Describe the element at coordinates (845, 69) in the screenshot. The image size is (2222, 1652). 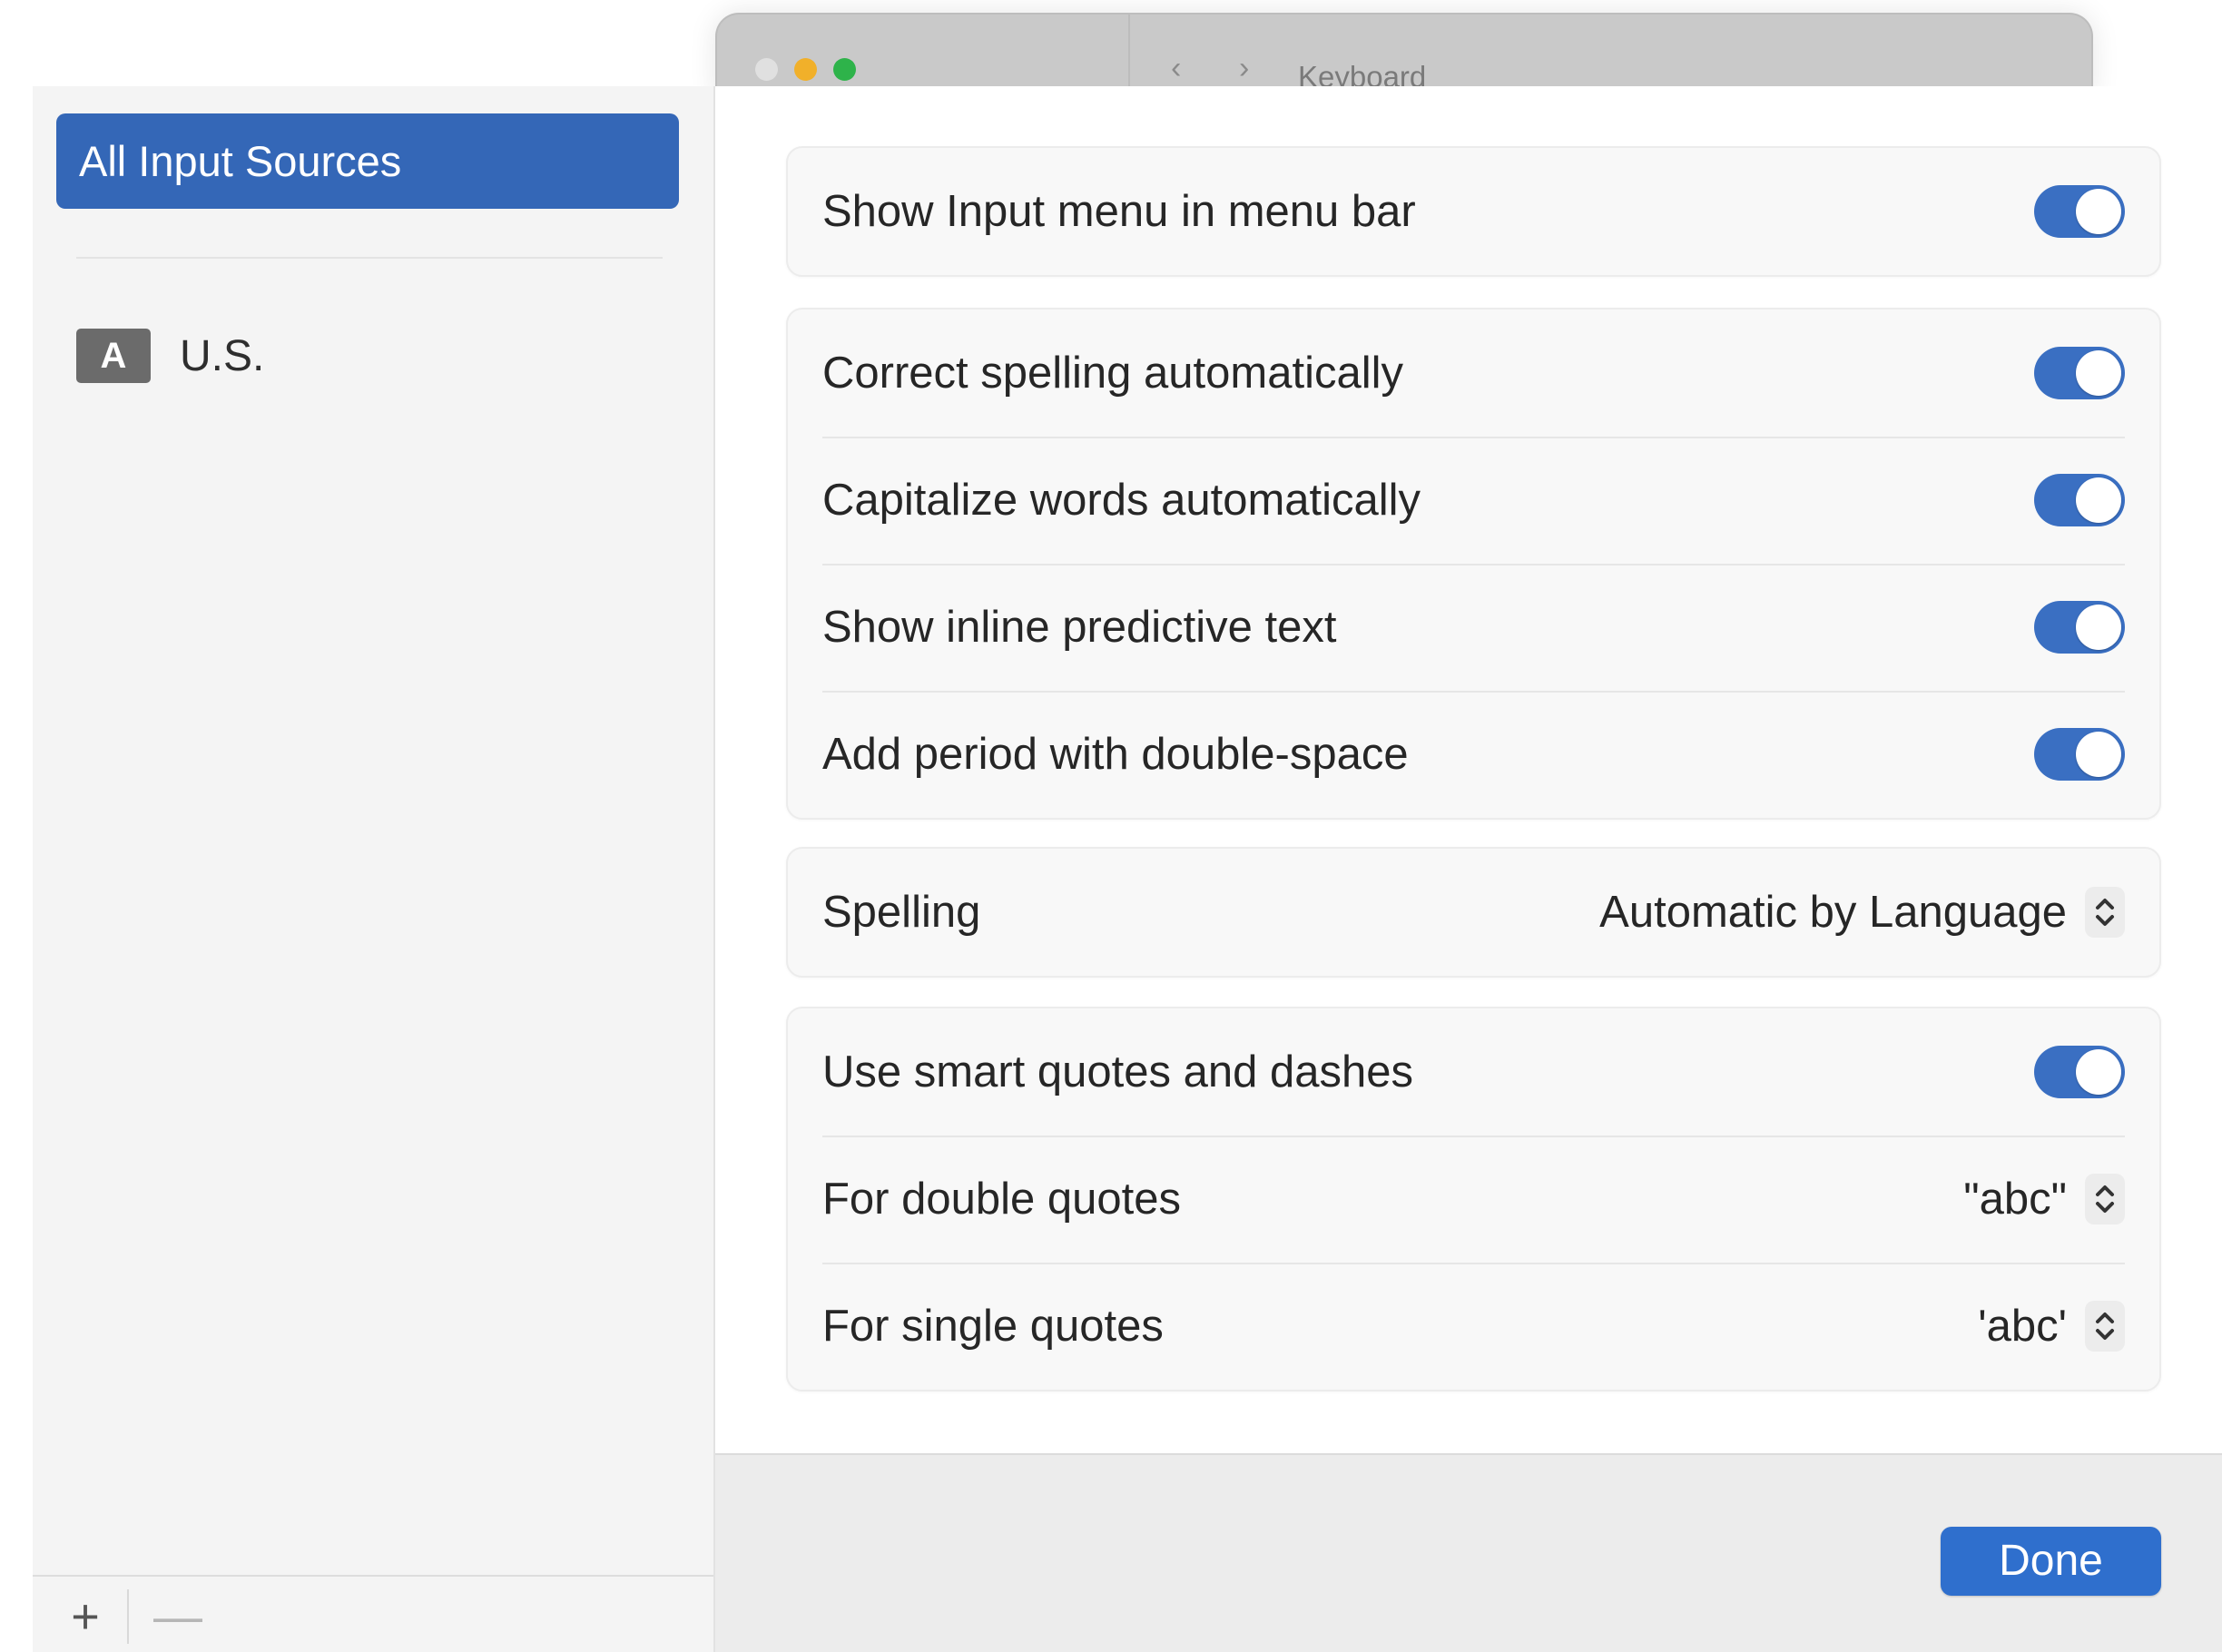
I see `zoom-window-button` at that location.